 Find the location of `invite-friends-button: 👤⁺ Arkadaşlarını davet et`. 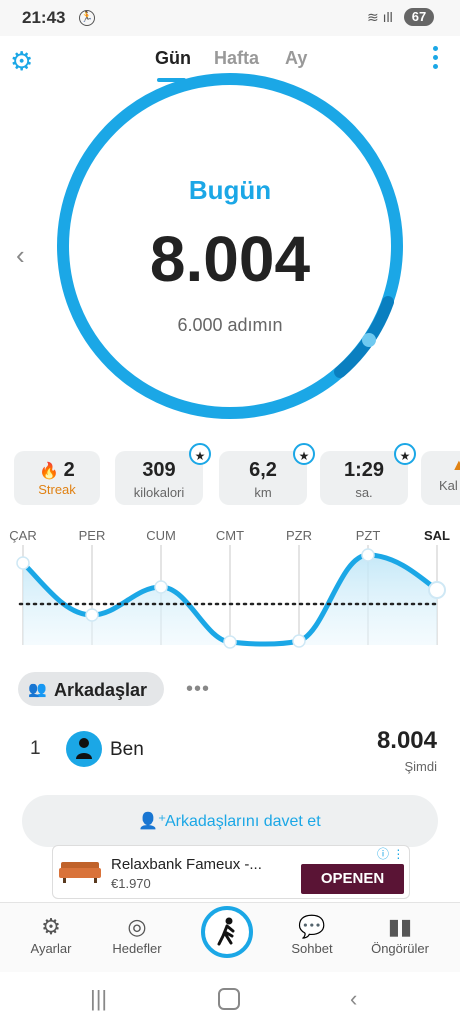

invite-friends-button: 👤⁺ Arkadaşlarını davet et is located at coordinates (230, 821).